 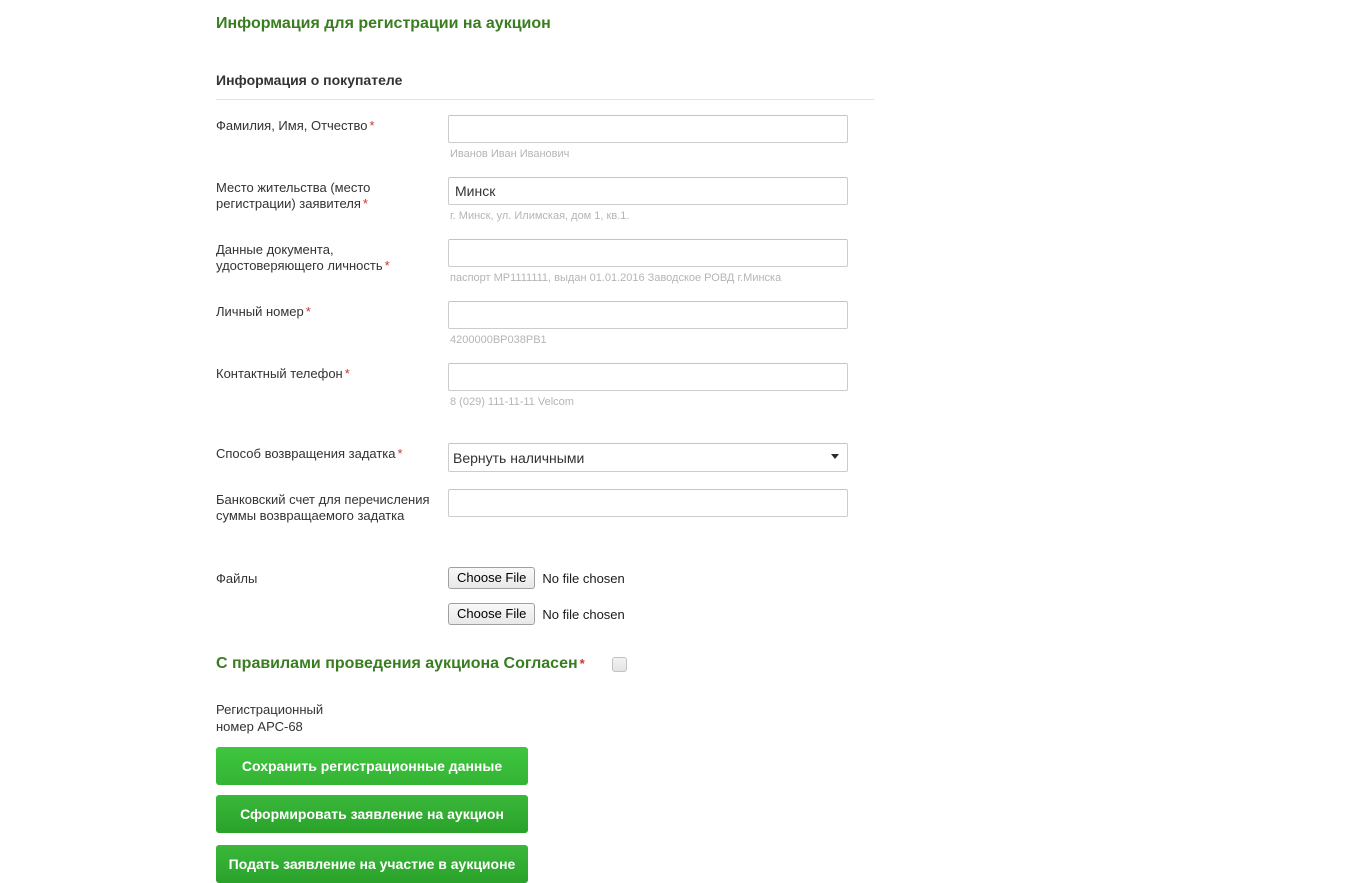 What do you see at coordinates (309, 80) in the screenshot?
I see `section-title-buyer-info: Информация о покупателе` at bounding box center [309, 80].